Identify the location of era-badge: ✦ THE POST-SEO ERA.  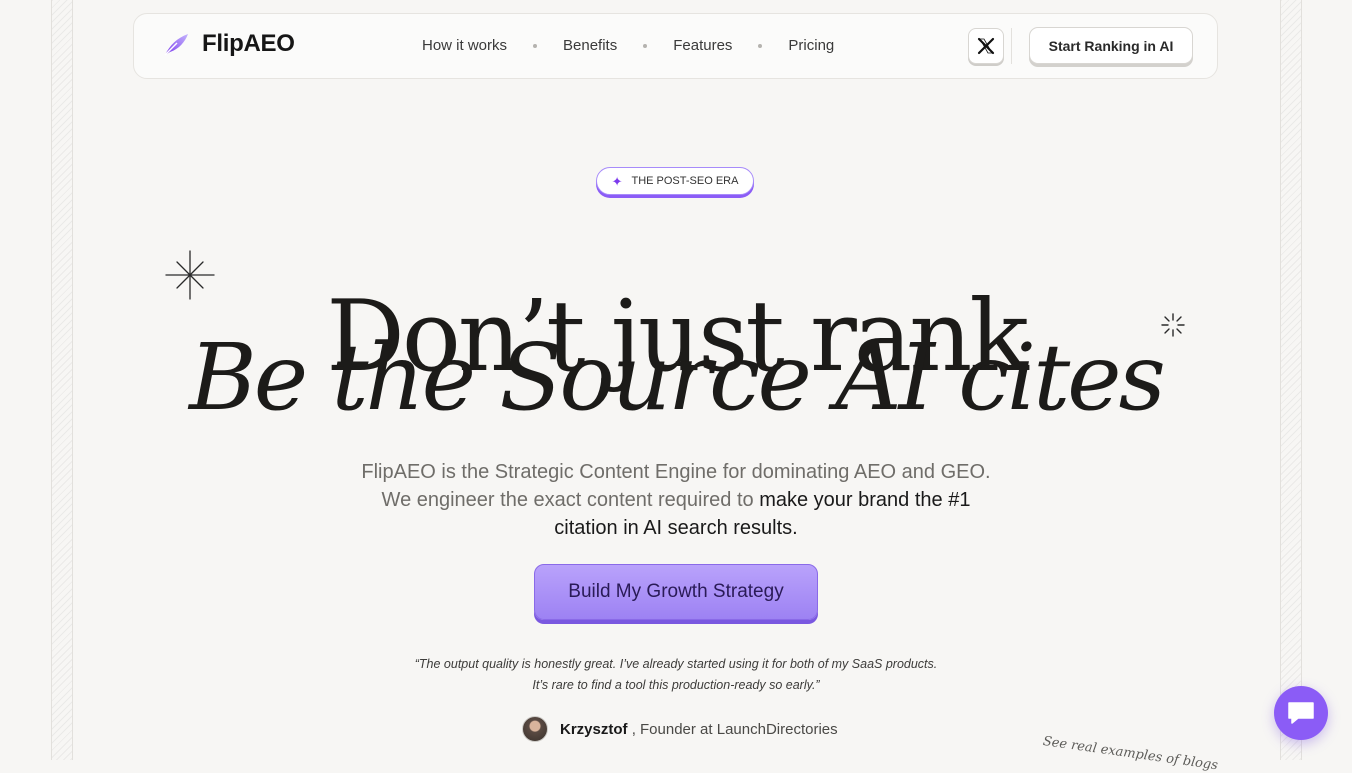
(675, 181).